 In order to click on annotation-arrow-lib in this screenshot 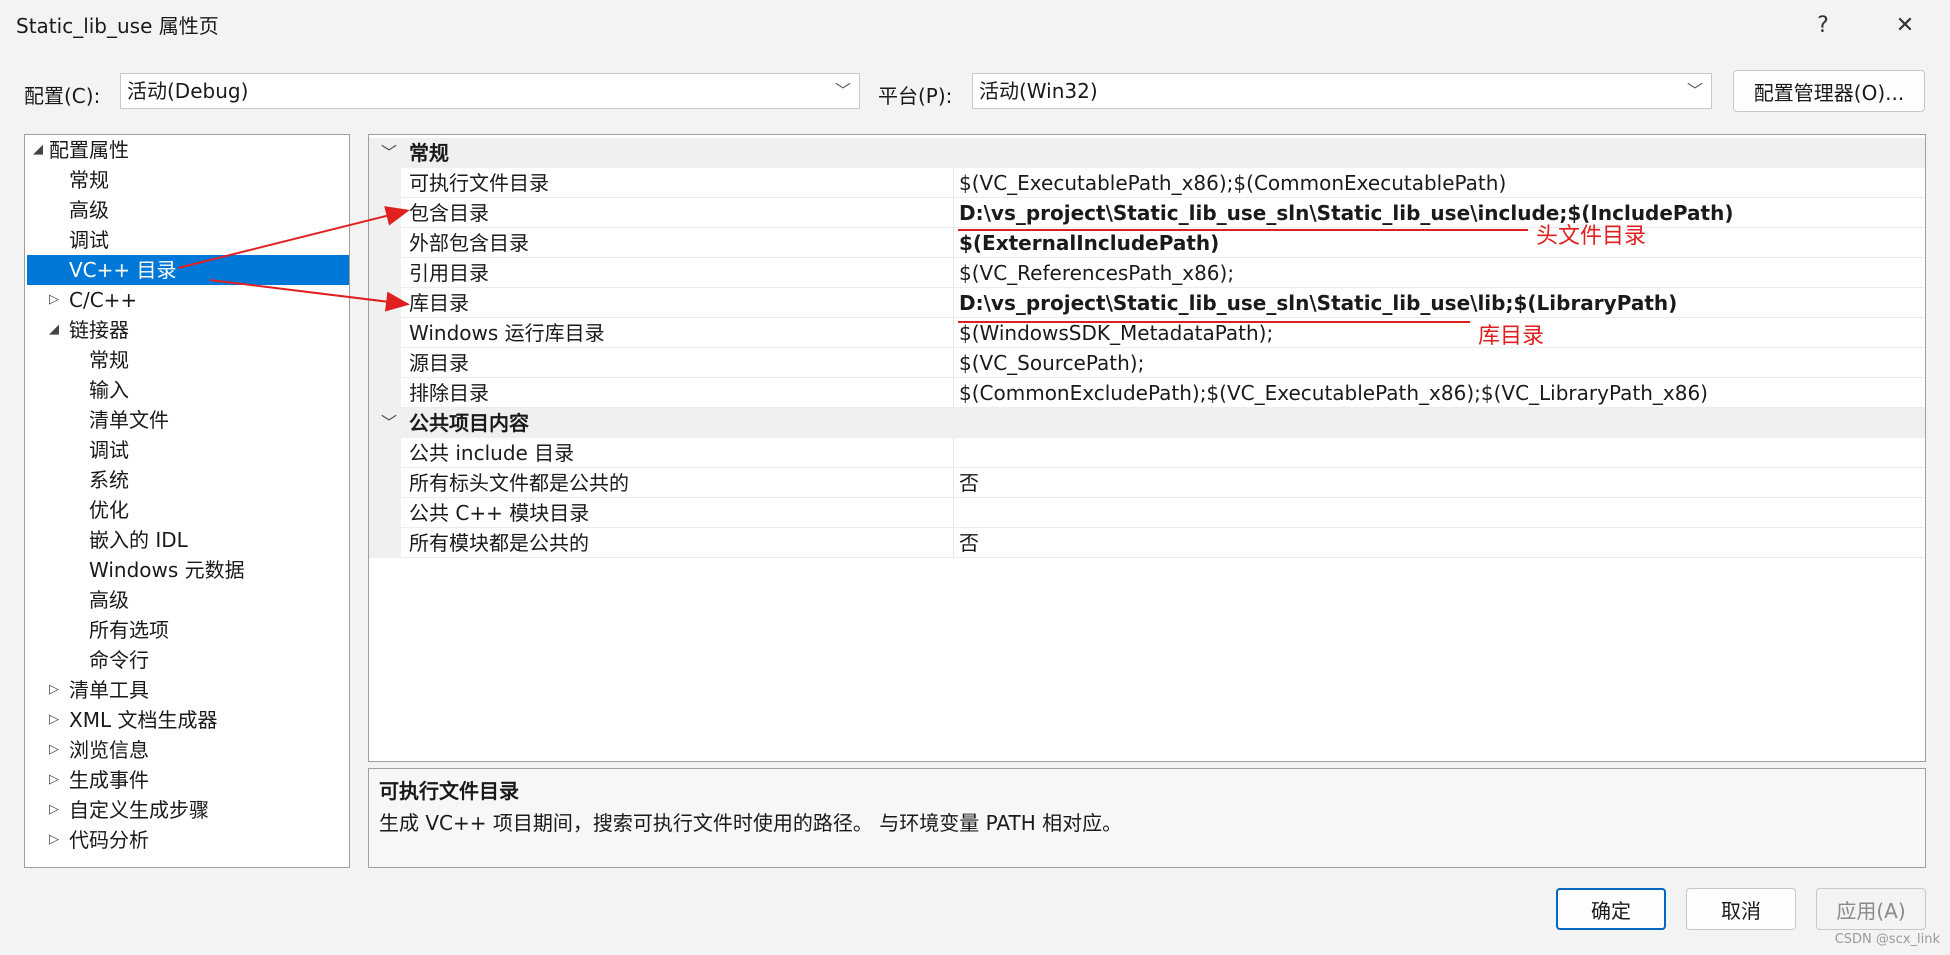, I will do `click(309, 295)`.